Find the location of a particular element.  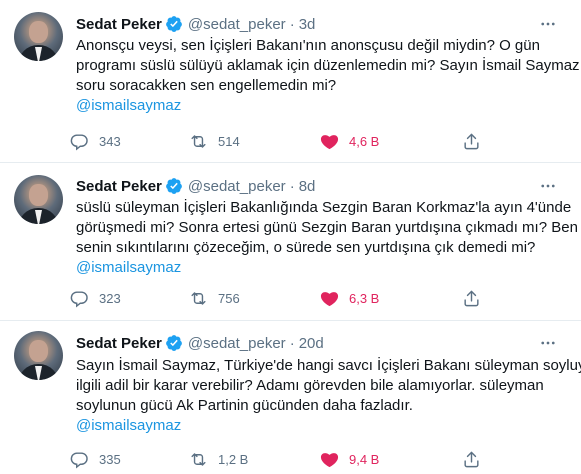

reply-button: 343 is located at coordinates (95, 141).